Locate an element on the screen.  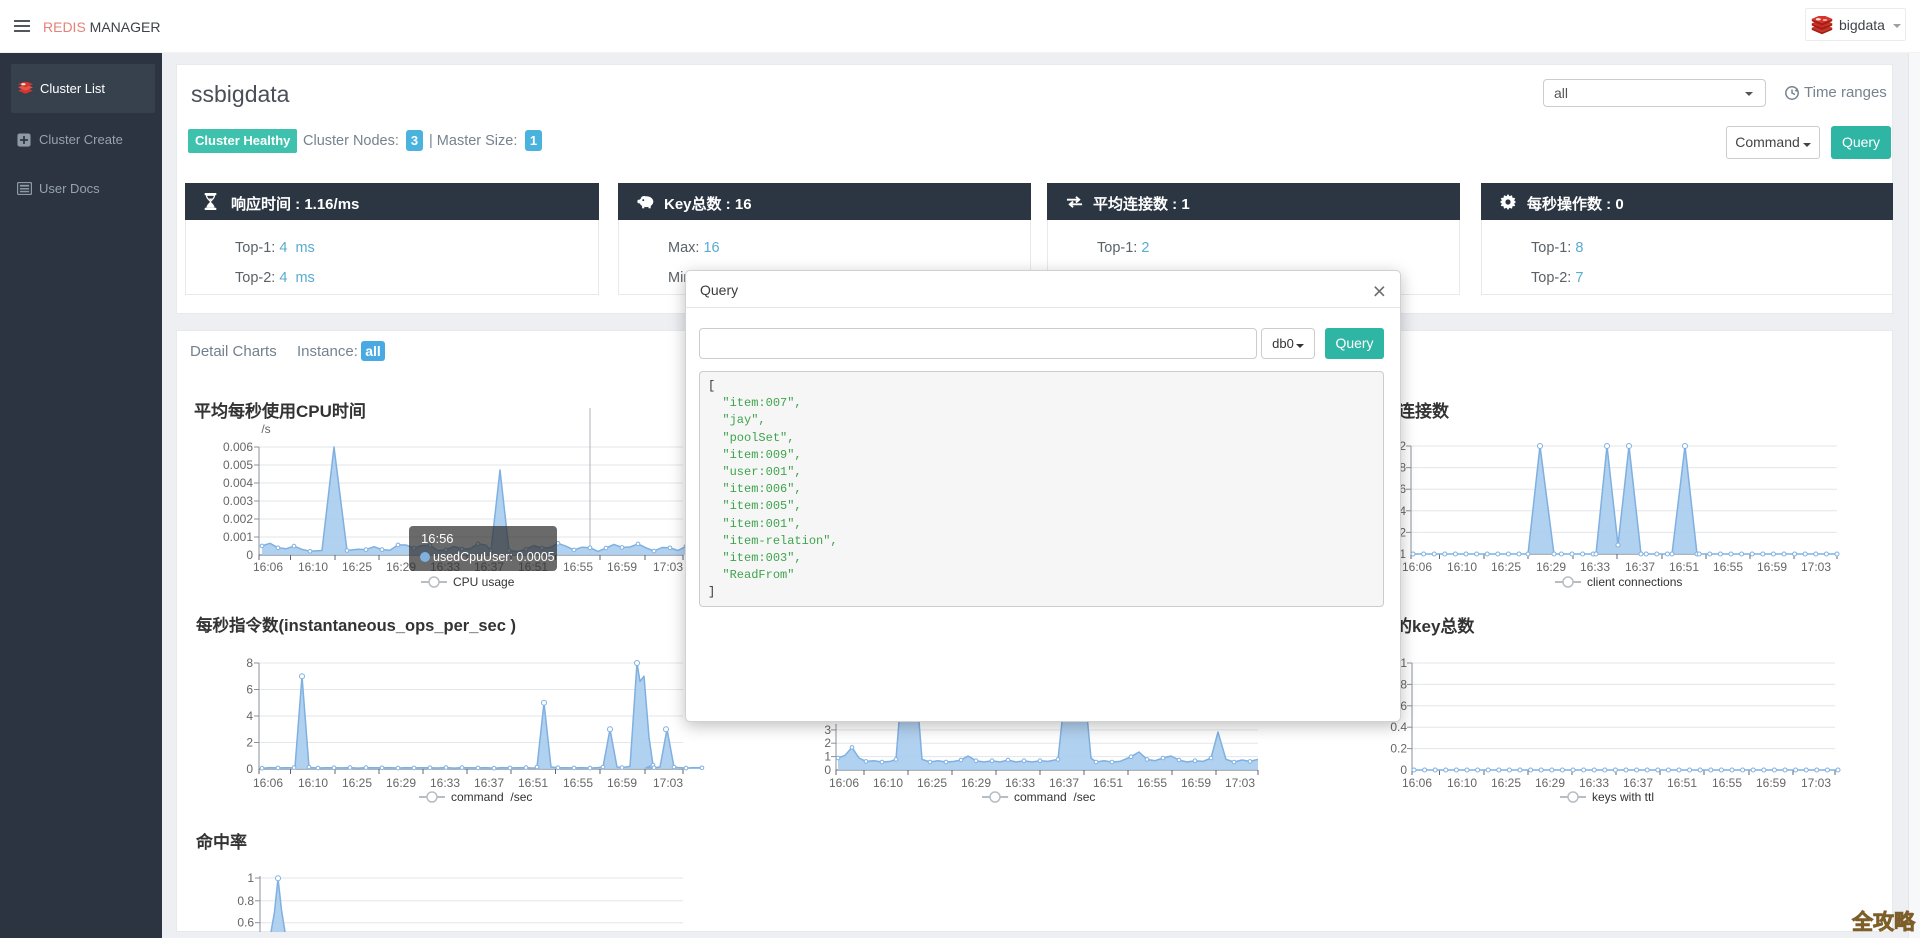
svg-text: CPU usage is located at coordinates (484, 582).